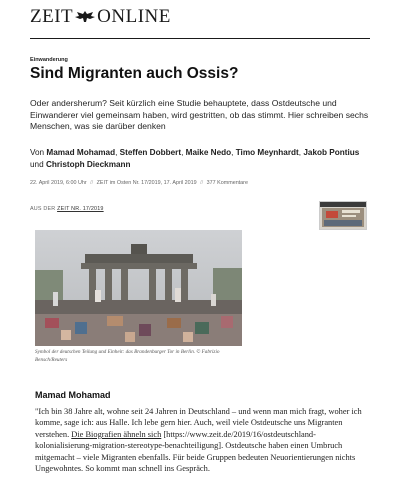 The width and height of the screenshot is (400, 501). Describe the element at coordinates (38, 152) in the screenshot. I see `author-prefix: Von` at that location.